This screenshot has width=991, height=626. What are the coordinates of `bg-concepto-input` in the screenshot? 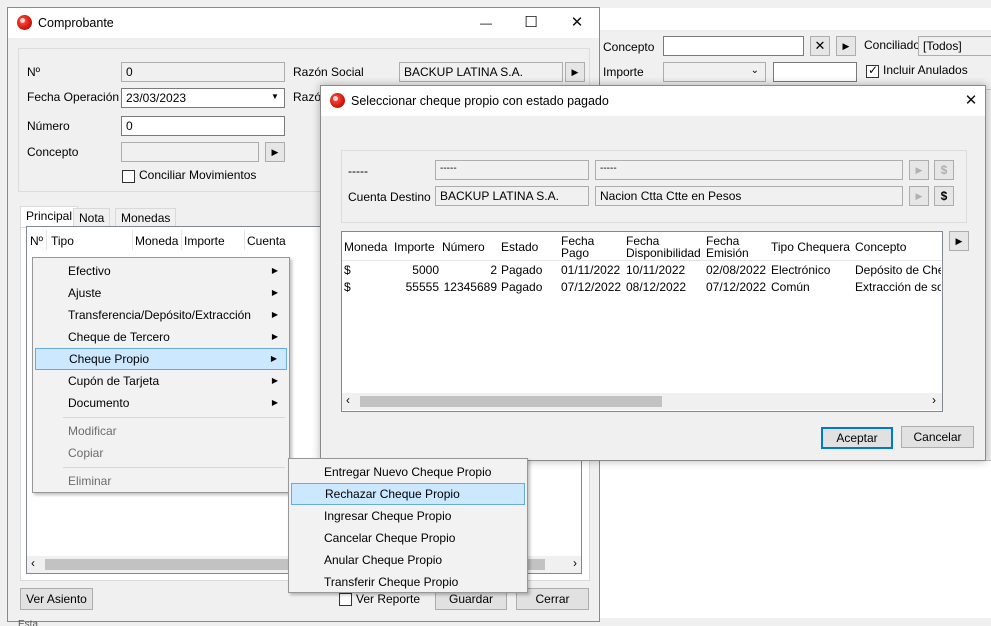 It's located at (733, 46).